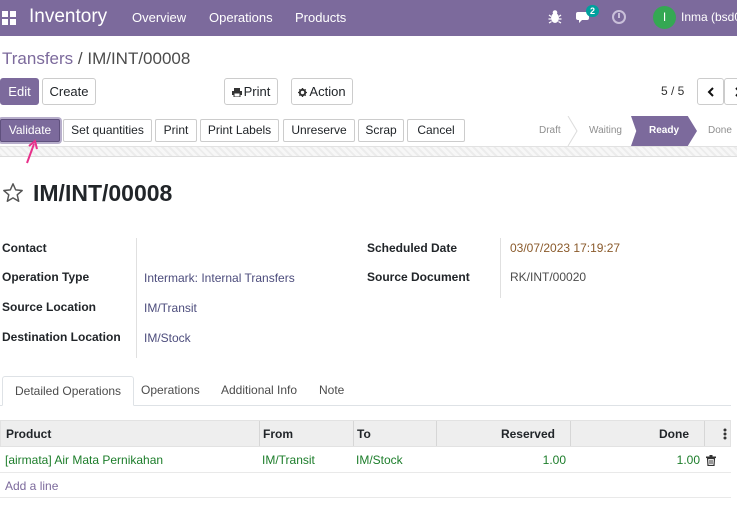 The image size is (737, 516). I want to click on tab-additional-info: Additional Info, so click(259, 391).